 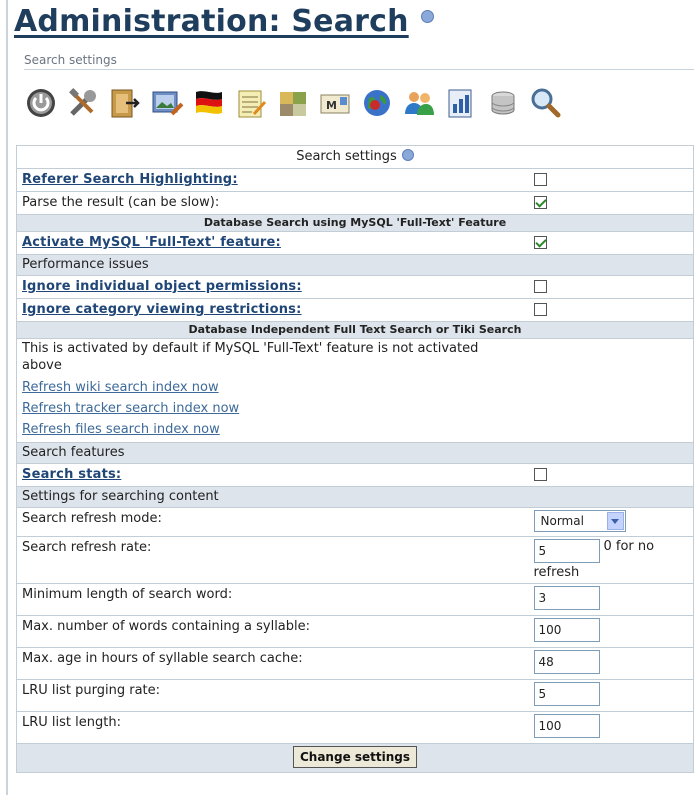 I want to click on activate-fulltext-checkbox, so click(x=540, y=242).